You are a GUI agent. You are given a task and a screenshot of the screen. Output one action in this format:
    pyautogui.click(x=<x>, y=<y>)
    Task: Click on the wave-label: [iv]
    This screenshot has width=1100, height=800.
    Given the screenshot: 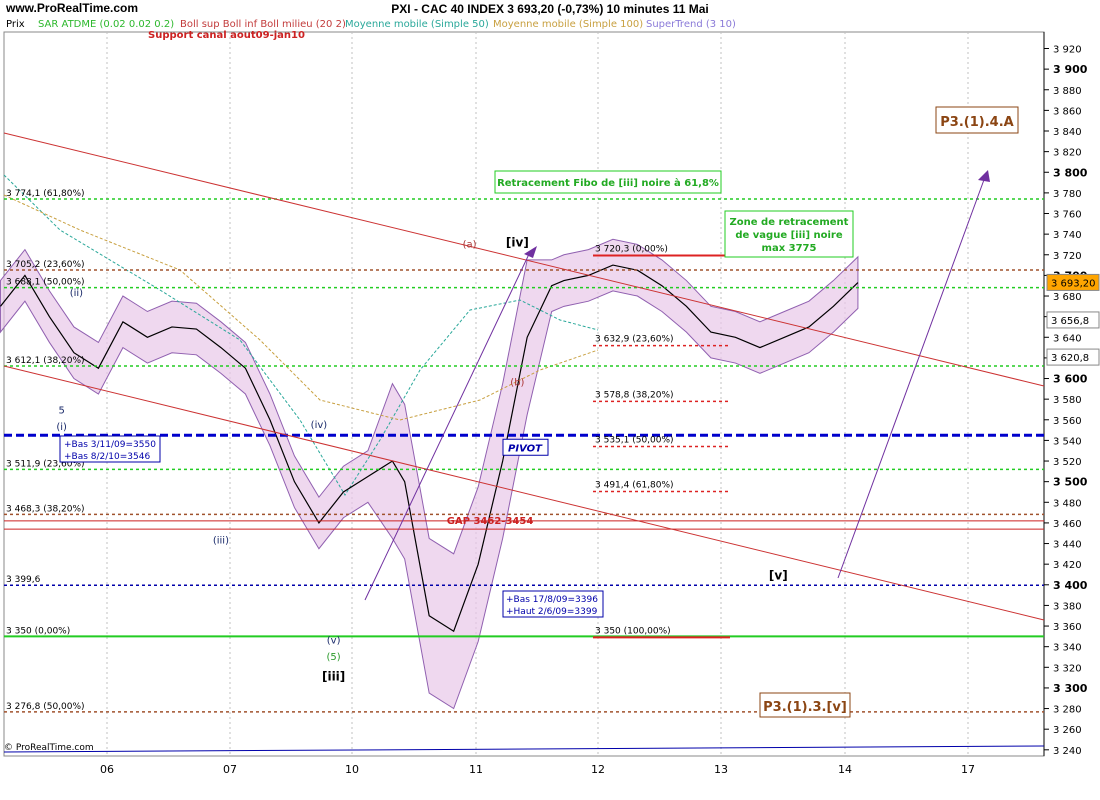 What is the action you would take?
    pyautogui.click(x=517, y=243)
    